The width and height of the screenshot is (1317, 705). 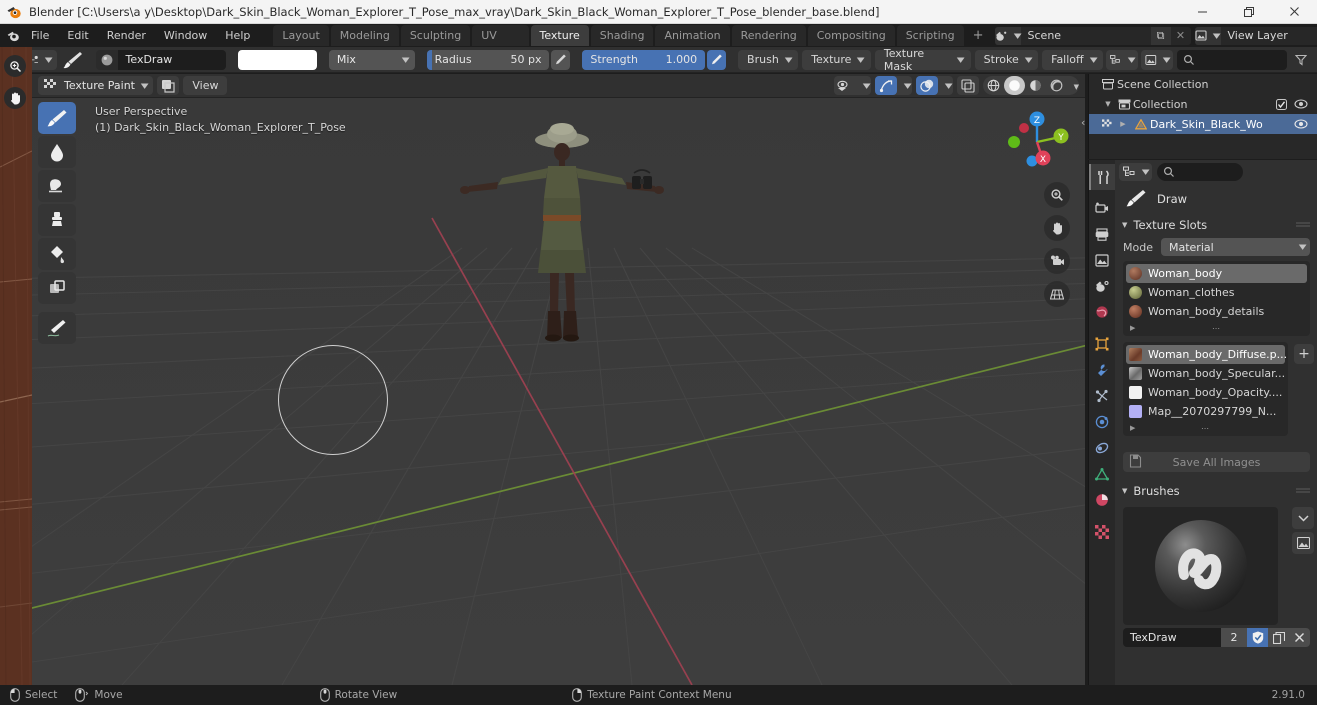 What do you see at coordinates (644, 59) in the screenshot?
I see `strength-slider: Strength 1.000` at bounding box center [644, 59].